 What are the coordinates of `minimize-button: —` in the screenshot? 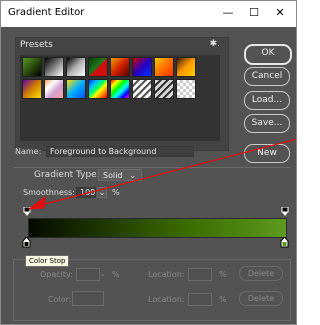 It's located at (228, 13).